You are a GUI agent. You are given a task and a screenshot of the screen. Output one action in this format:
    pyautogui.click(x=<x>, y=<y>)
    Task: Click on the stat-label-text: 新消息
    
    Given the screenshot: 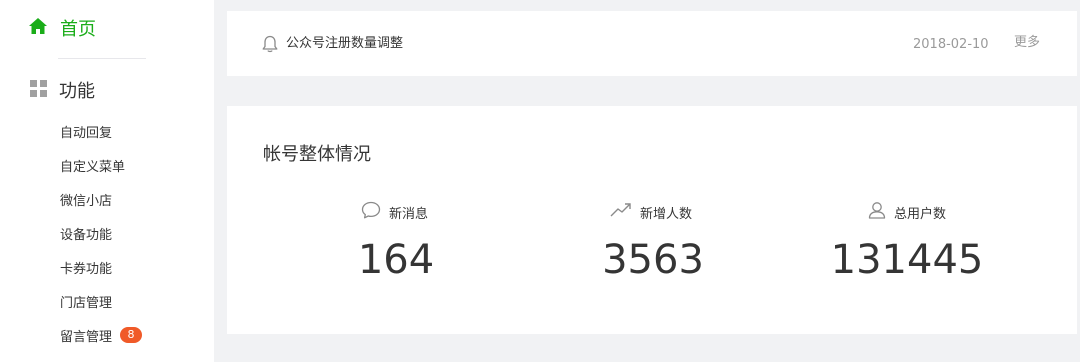 What is the action you would take?
    pyautogui.click(x=409, y=214)
    